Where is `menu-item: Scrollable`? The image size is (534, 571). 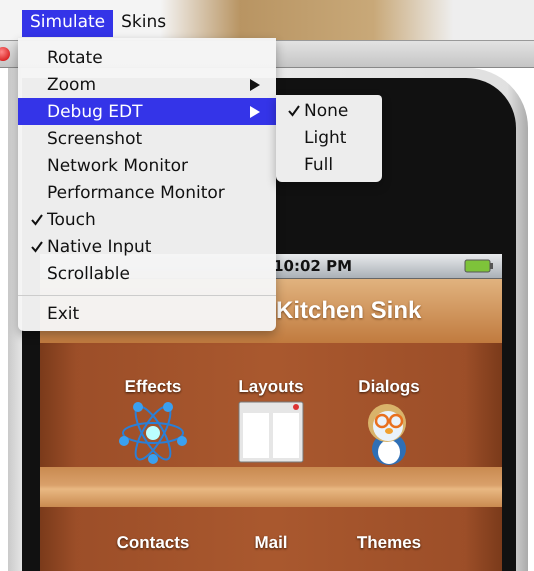 menu-item: Scrollable is located at coordinates (147, 273).